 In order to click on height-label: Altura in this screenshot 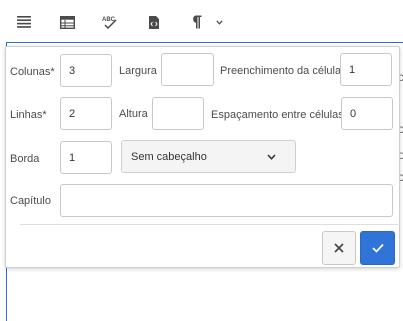, I will do `click(133, 114)`.